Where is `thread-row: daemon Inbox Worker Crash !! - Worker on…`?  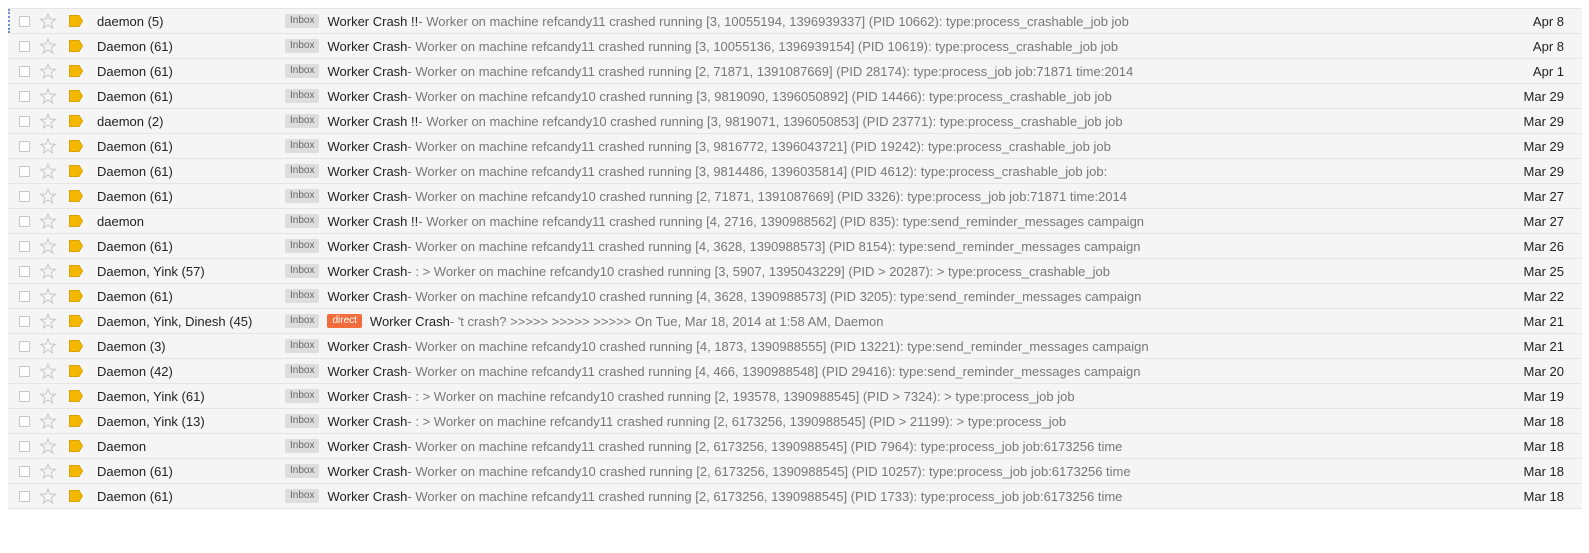
thread-row: daemon Inbox Worker Crash !! - Worker on… is located at coordinates (795, 221).